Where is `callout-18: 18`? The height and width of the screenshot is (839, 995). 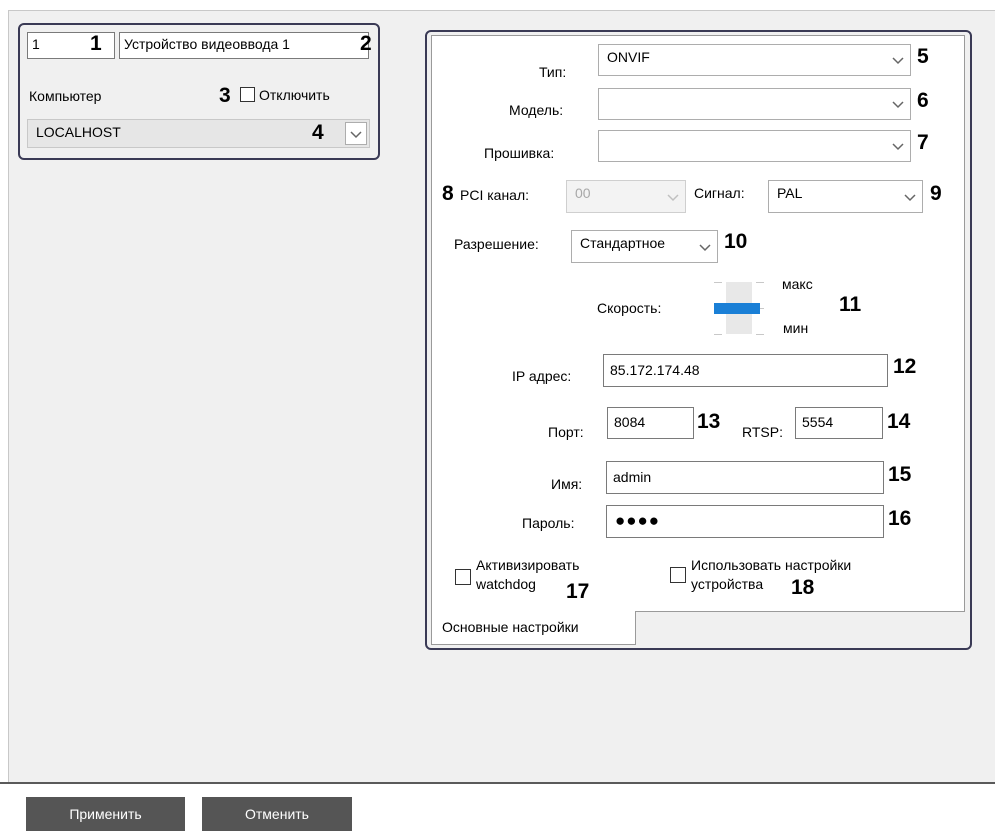 callout-18: 18 is located at coordinates (803, 587).